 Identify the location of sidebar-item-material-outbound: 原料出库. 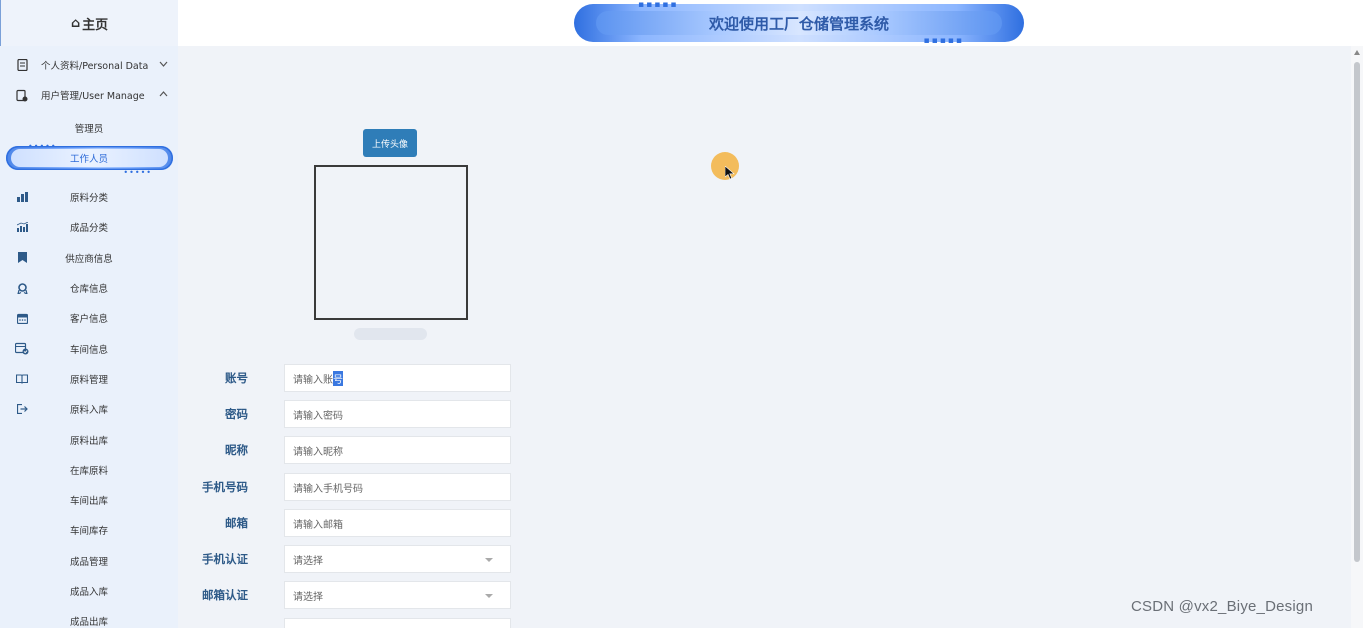
(89, 439).